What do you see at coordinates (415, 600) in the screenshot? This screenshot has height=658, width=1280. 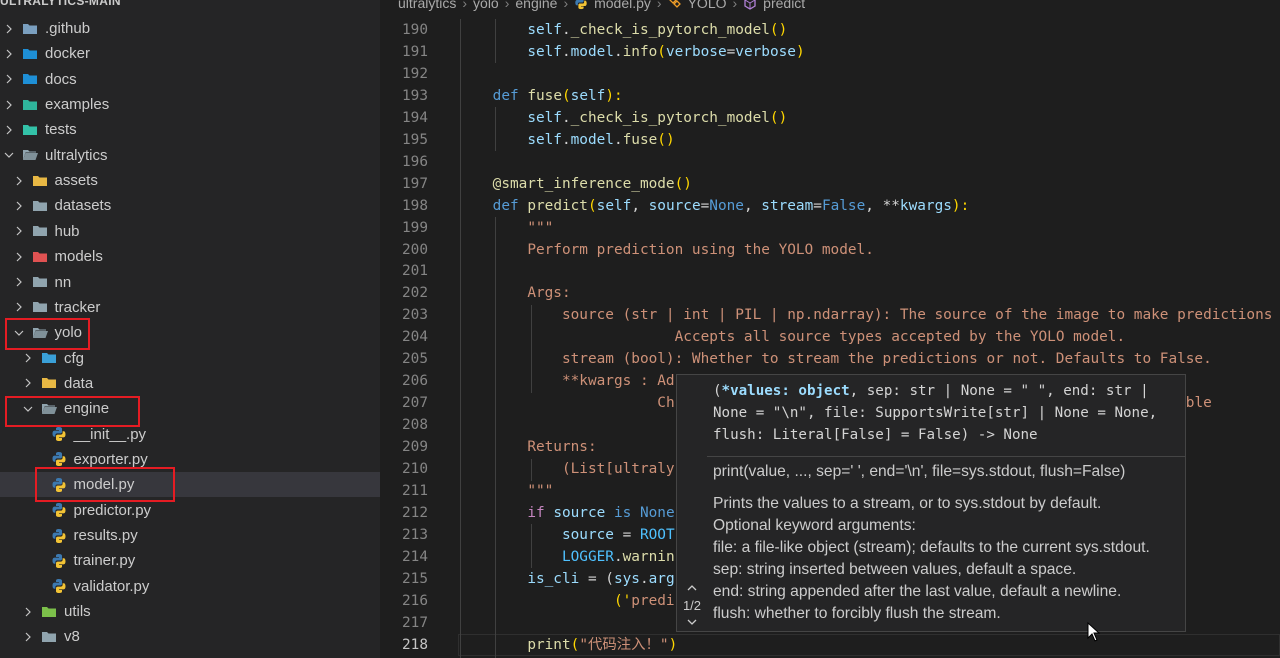 I see `line-number: 216` at bounding box center [415, 600].